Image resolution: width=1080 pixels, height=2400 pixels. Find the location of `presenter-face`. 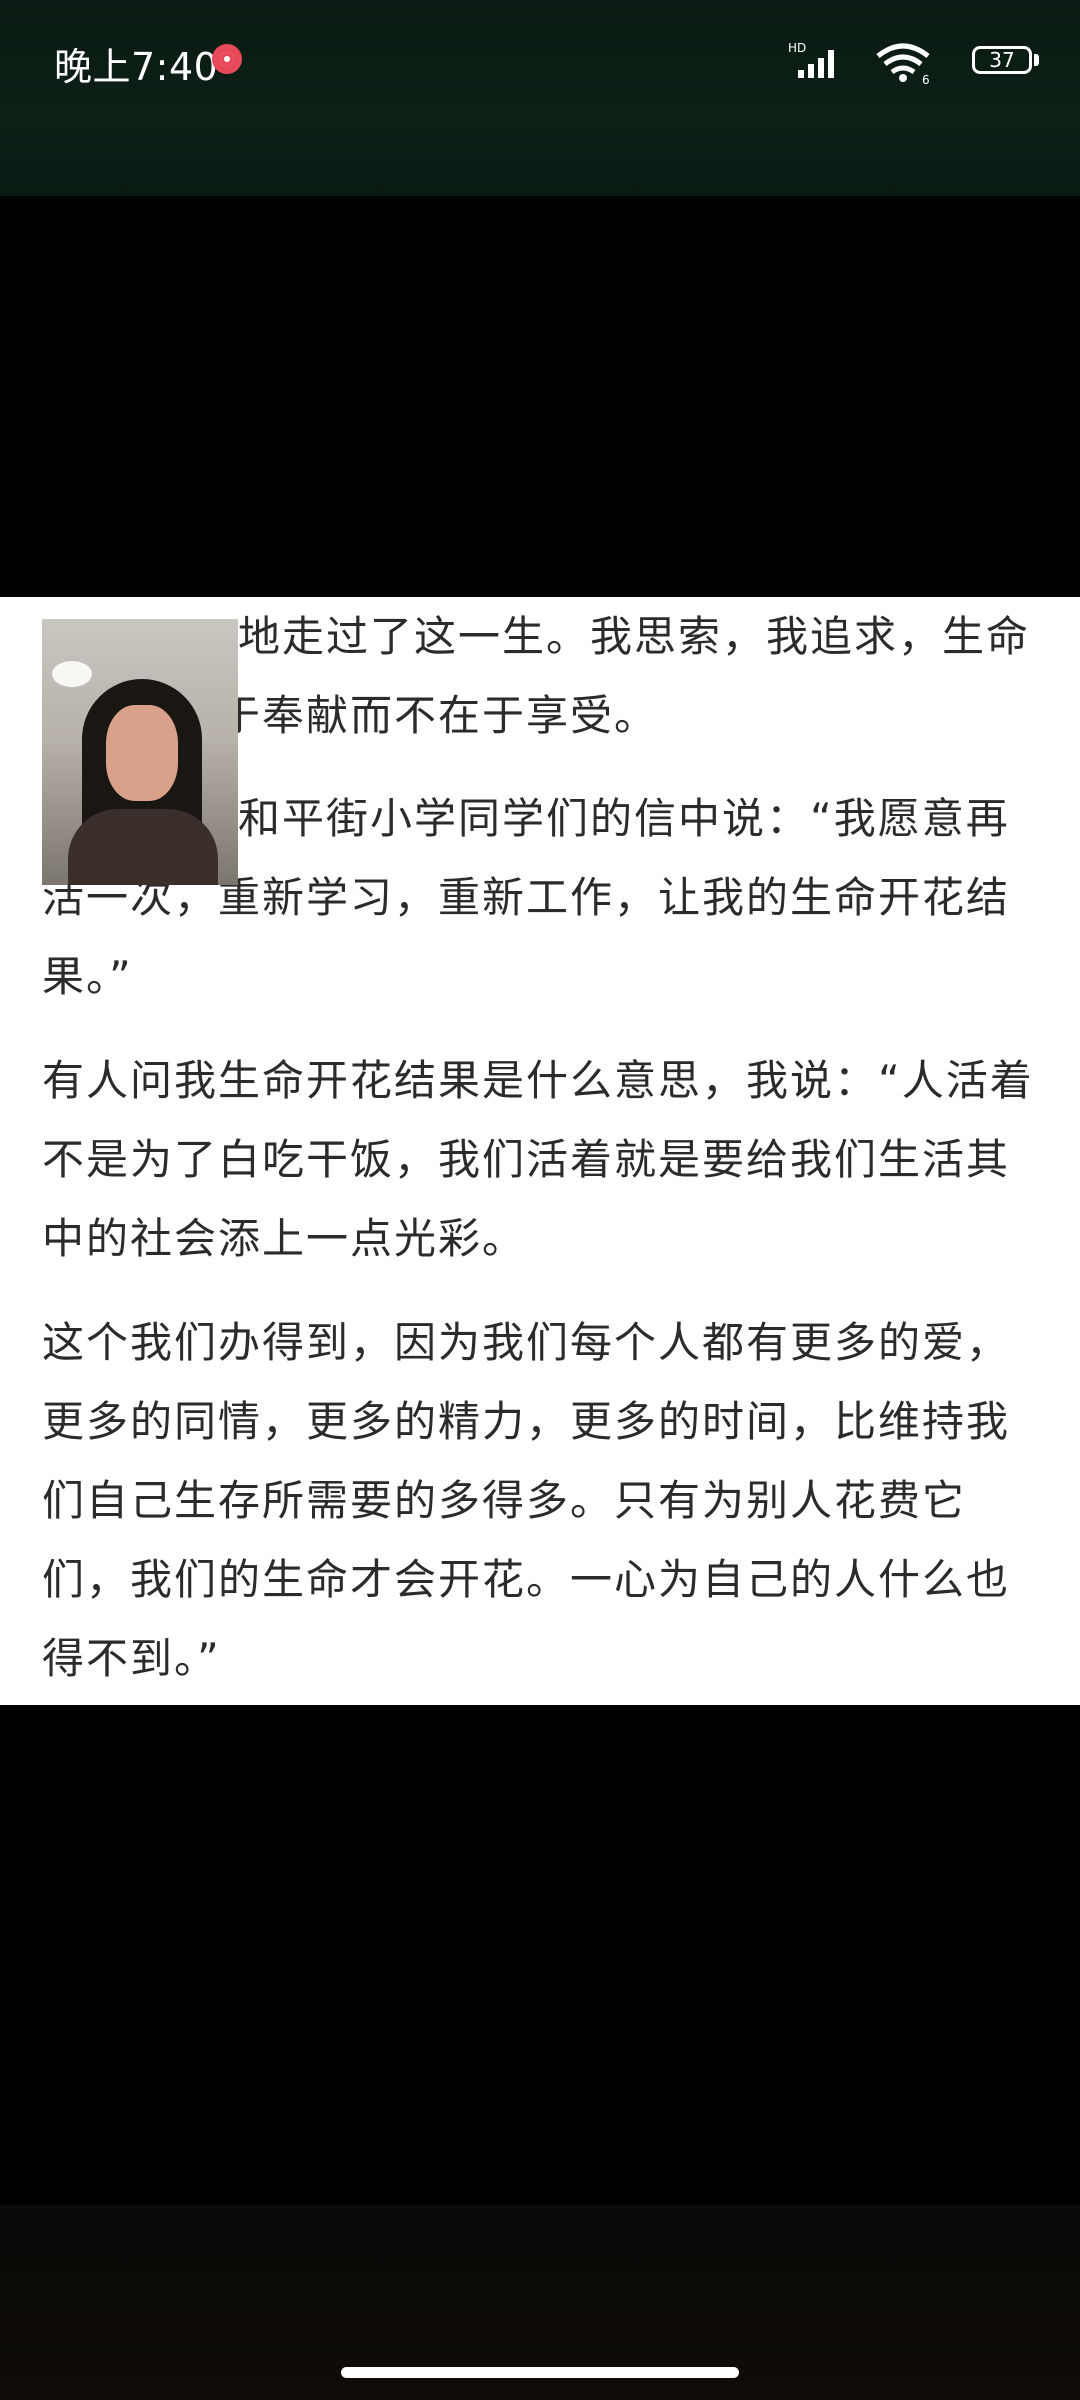

presenter-face is located at coordinates (142, 753).